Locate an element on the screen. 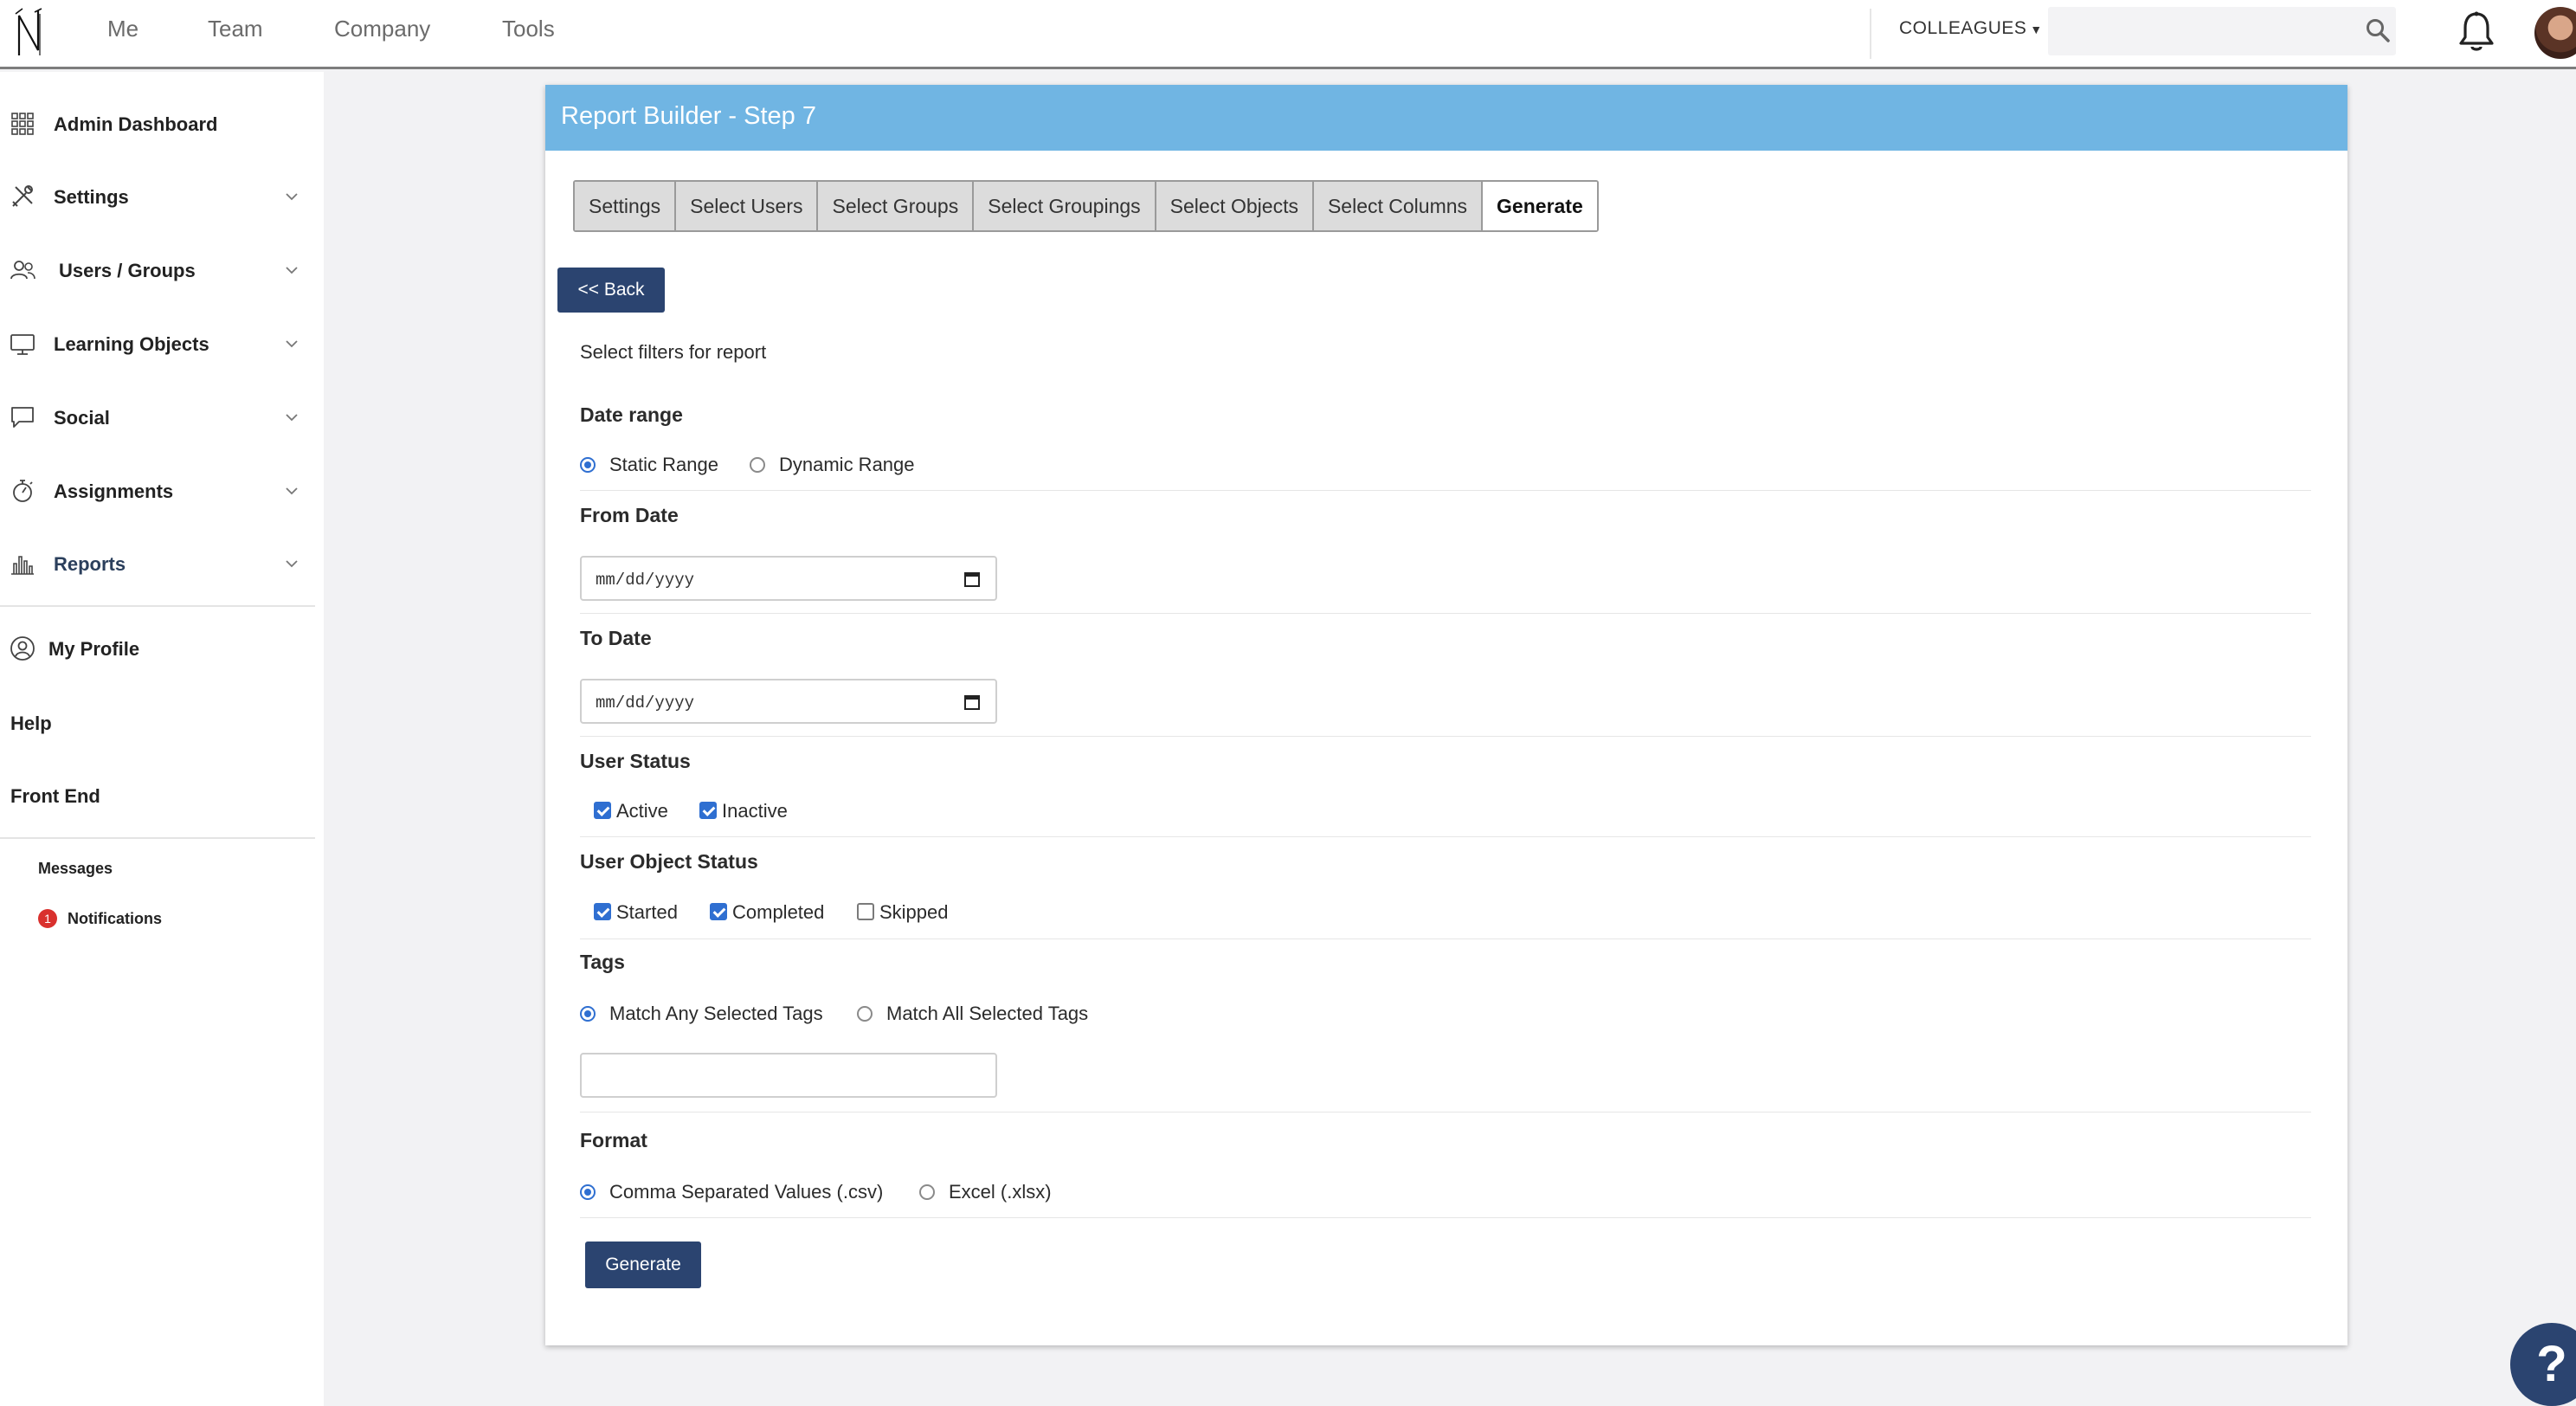 The width and height of the screenshot is (2576, 1406). user-status-label: User Status is located at coordinates (635, 761).